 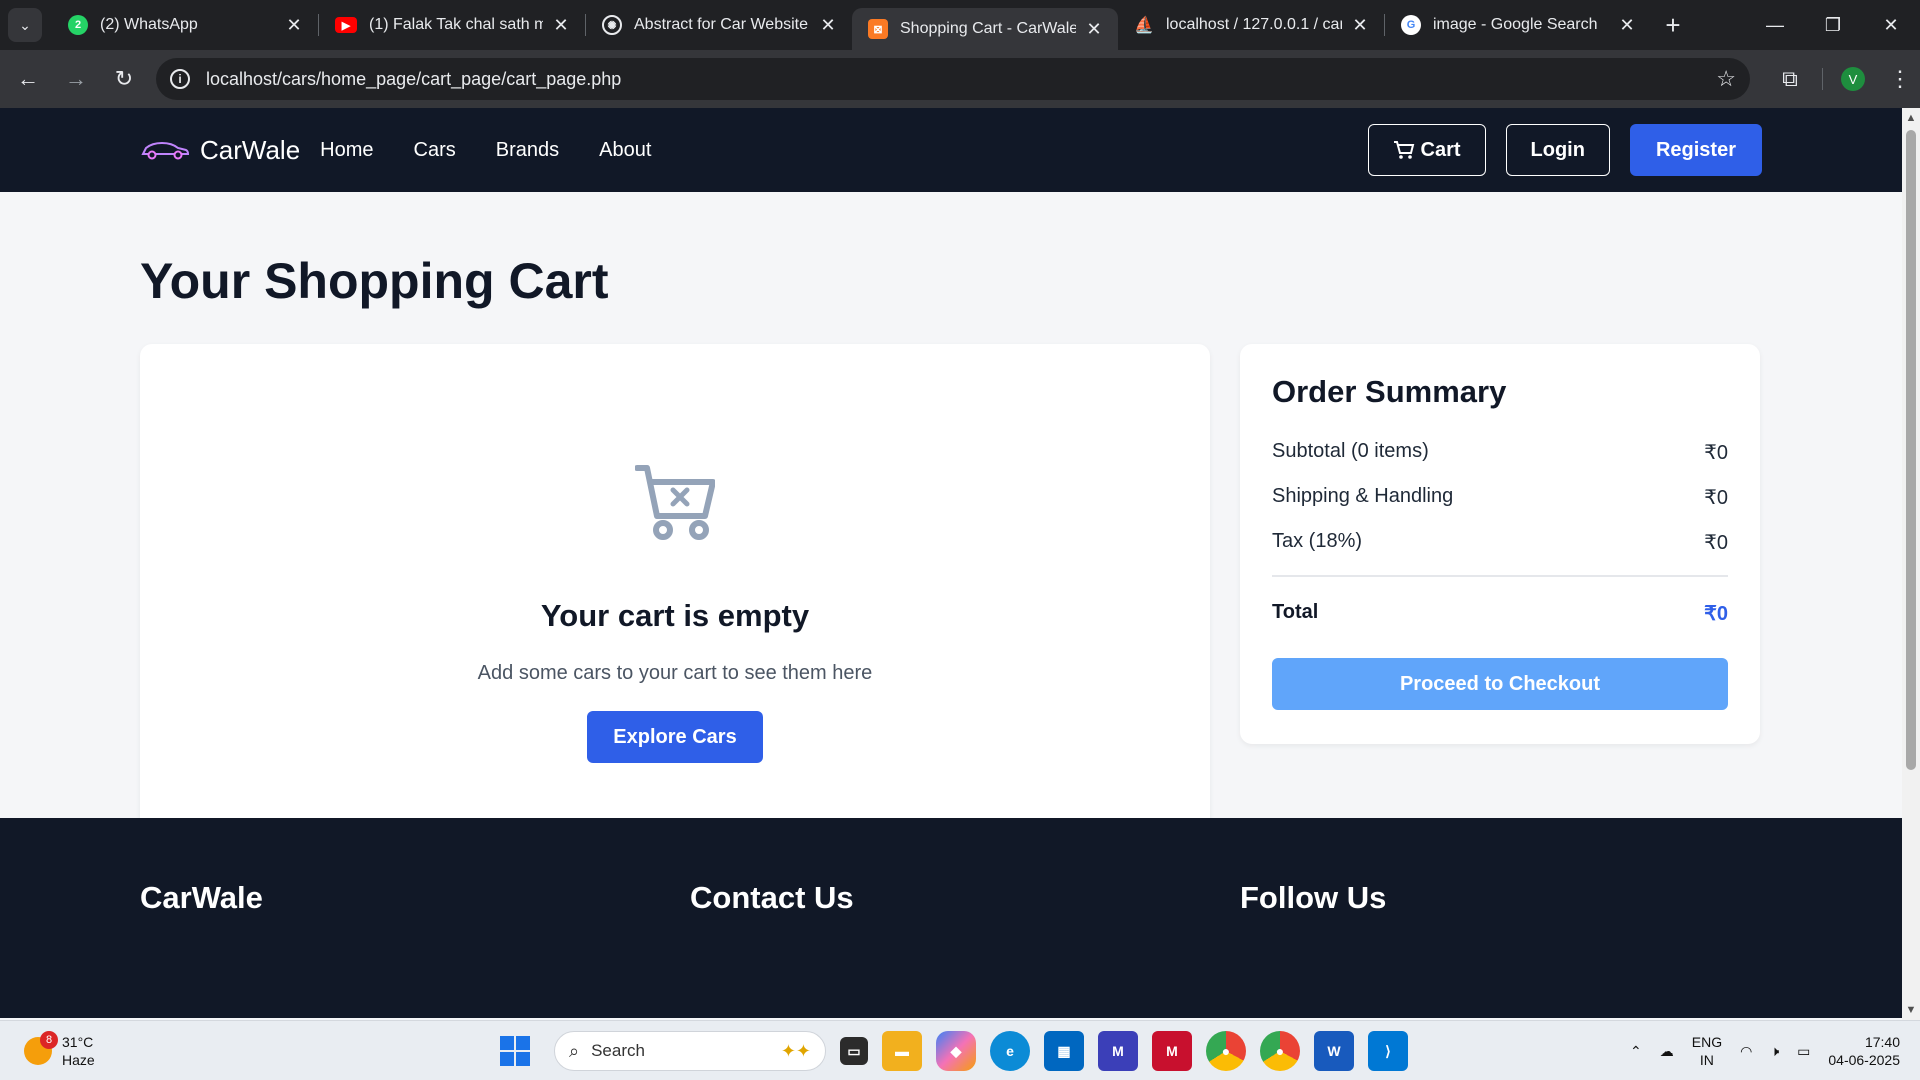 I want to click on scroll-down-icon: ▼, so click(x=1911, y=1010).